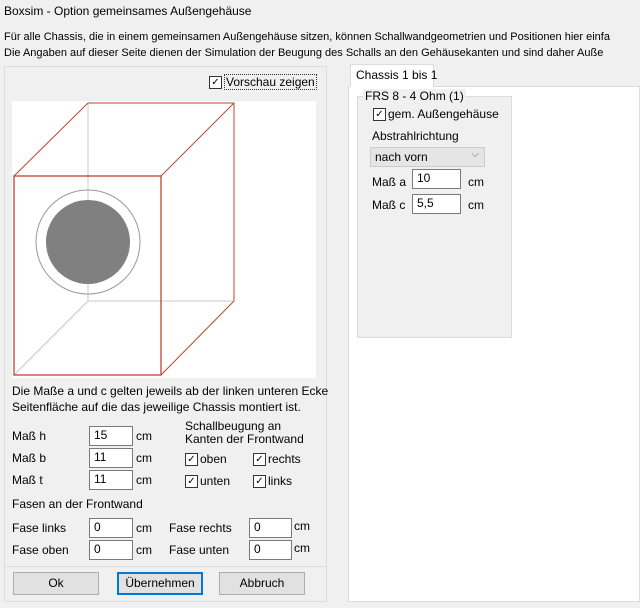 The image size is (640, 608). What do you see at coordinates (111, 458) in the screenshot?
I see `dim-b-input: 11` at bounding box center [111, 458].